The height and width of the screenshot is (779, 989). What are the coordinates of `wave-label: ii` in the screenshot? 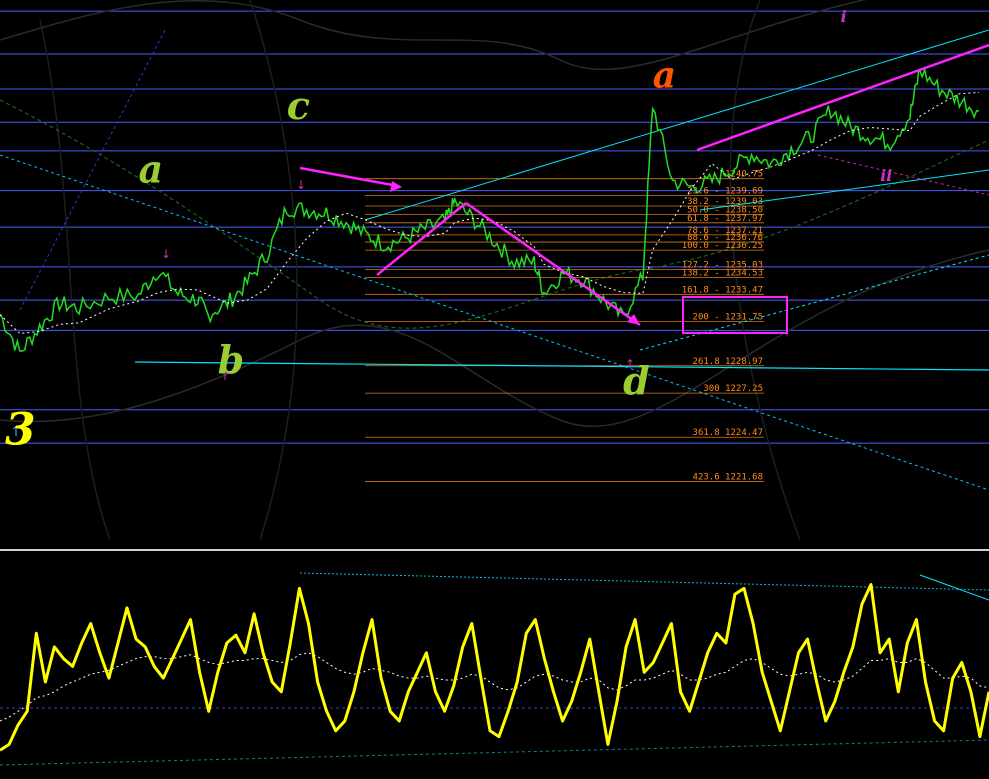 It's located at (886, 175).